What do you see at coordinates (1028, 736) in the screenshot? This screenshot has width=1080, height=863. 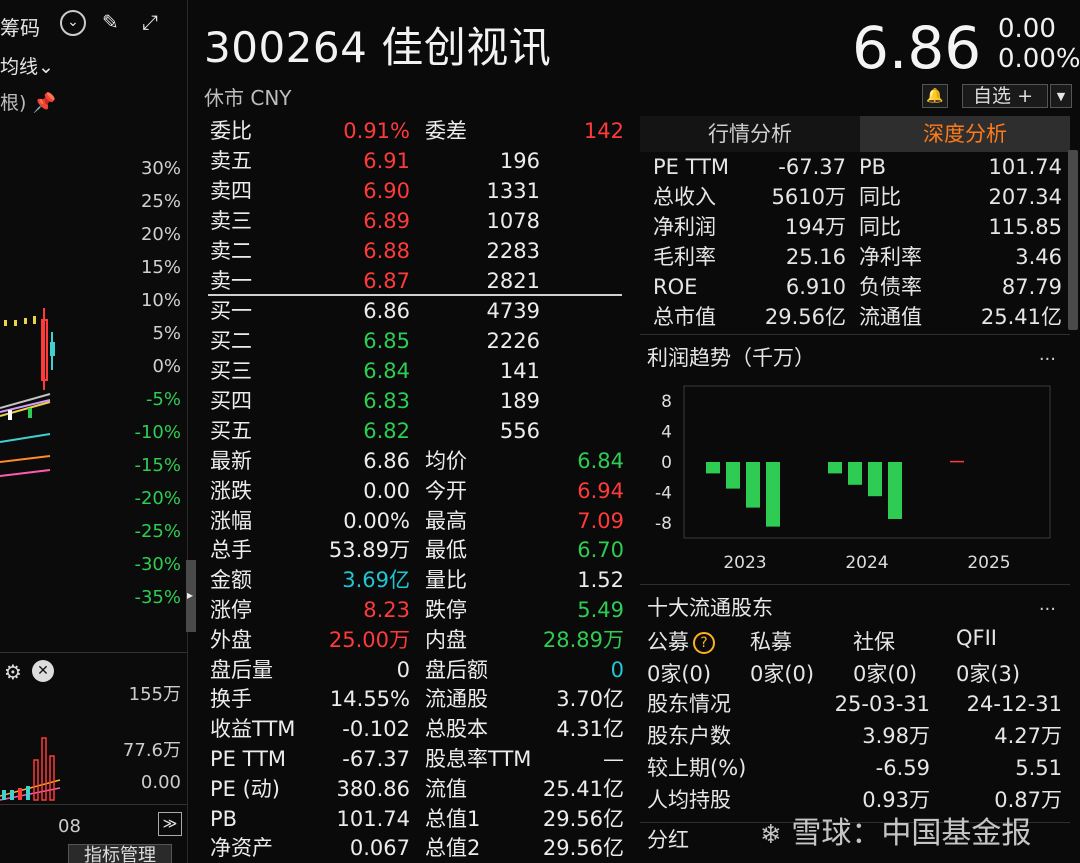 I see `shareholder-value: 4.27万` at bounding box center [1028, 736].